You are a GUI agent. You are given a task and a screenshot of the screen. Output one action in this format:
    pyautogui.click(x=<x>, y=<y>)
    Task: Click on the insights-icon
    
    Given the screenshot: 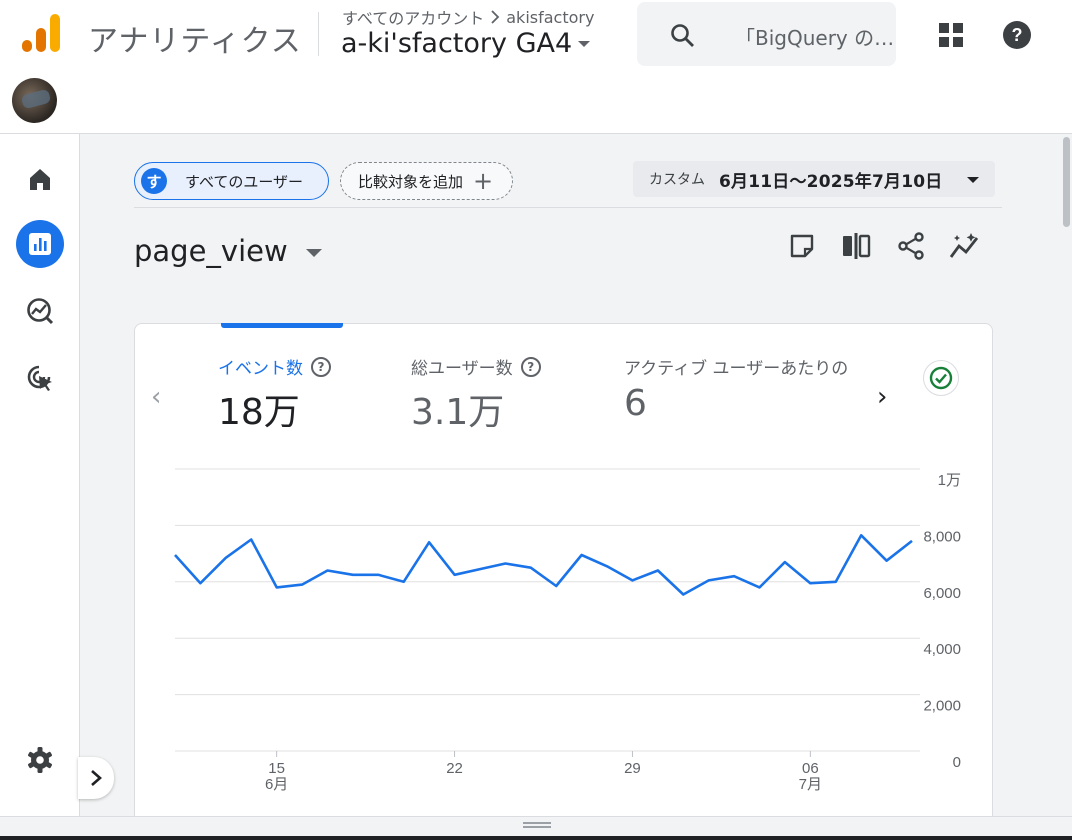 What is the action you would take?
    pyautogui.click(x=964, y=245)
    